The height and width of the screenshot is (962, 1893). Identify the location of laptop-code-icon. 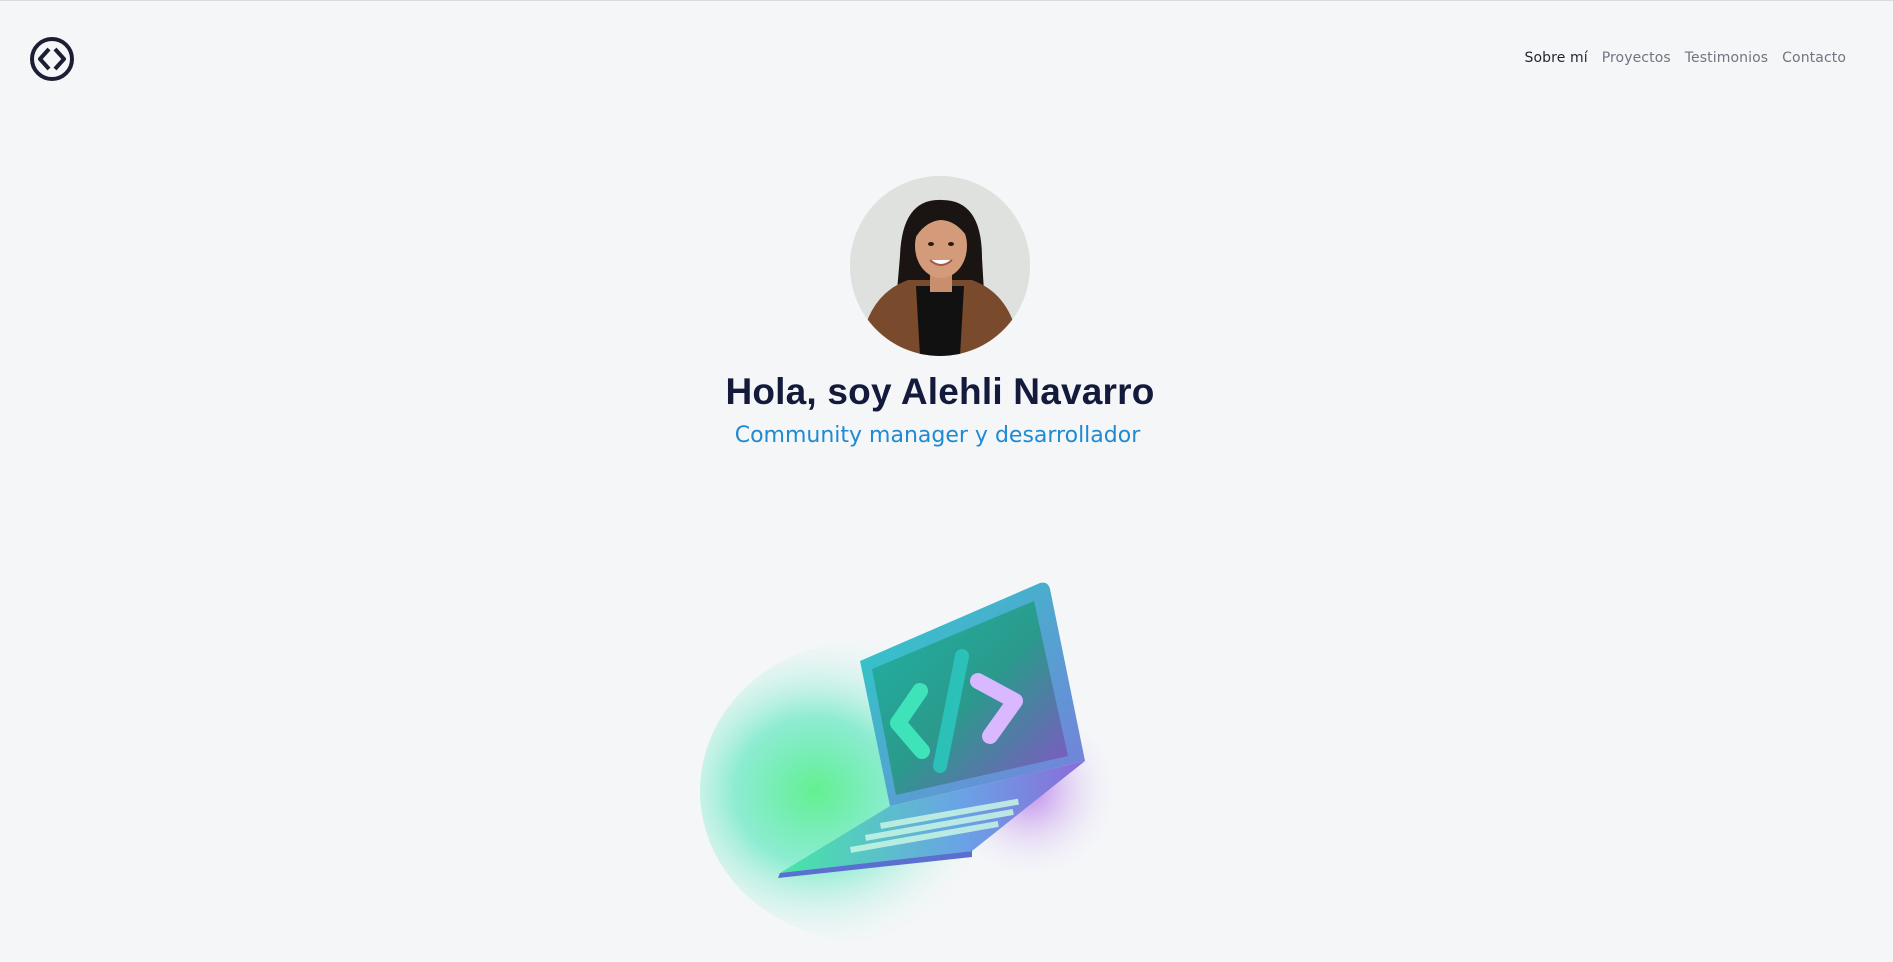
(925, 761).